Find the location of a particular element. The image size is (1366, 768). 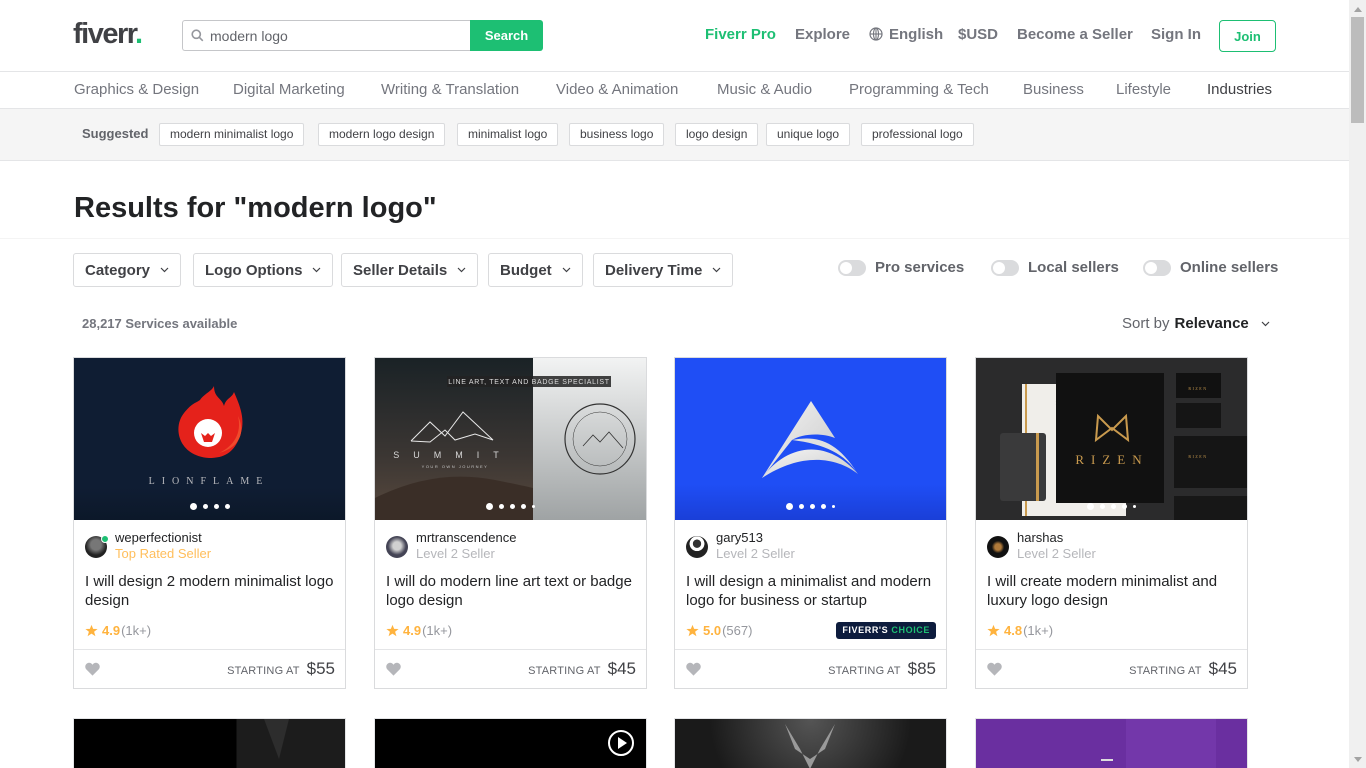

seller-info: mrtranscendence Level 2 Seller is located at coordinates (451, 546).